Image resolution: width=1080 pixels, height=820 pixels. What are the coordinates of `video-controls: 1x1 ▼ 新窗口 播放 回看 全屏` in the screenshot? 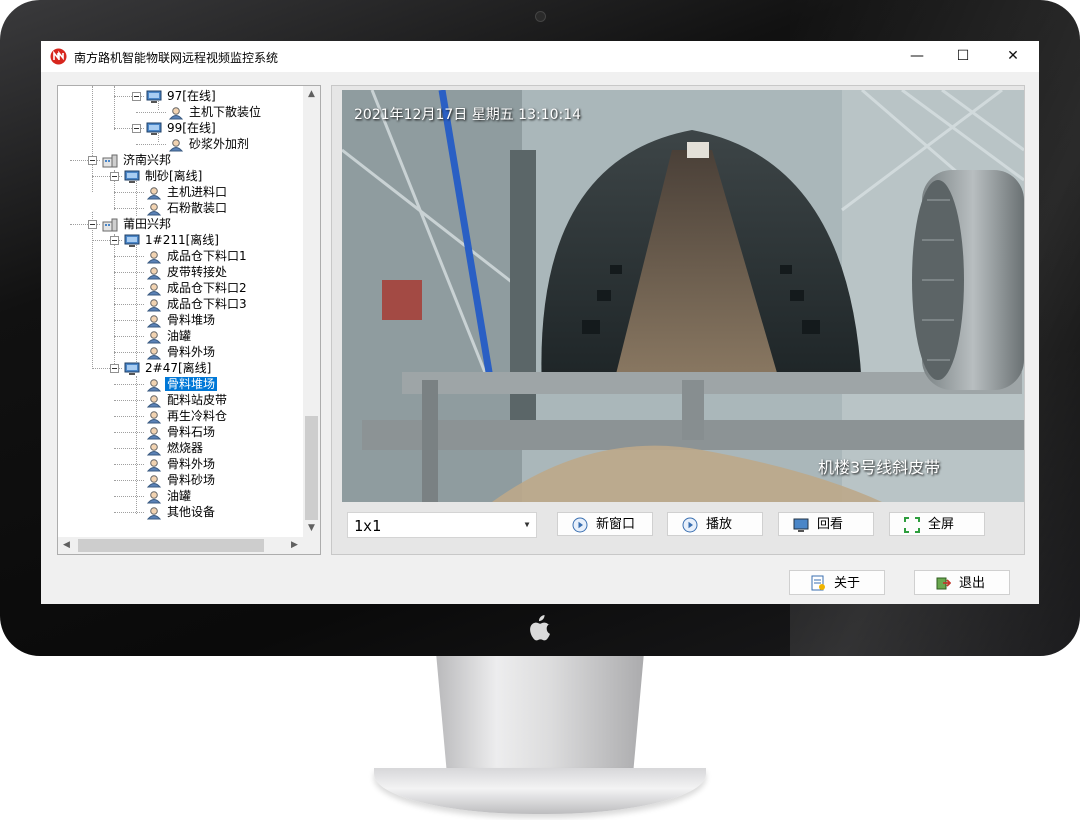 It's located at (677, 526).